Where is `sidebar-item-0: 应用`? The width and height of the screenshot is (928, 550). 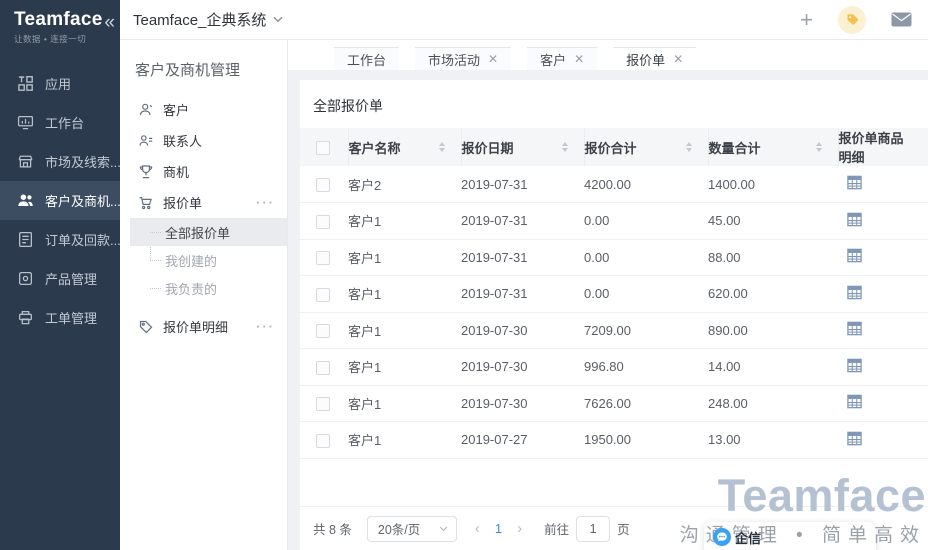
sidebar-item-0: 应用 is located at coordinates (60, 83).